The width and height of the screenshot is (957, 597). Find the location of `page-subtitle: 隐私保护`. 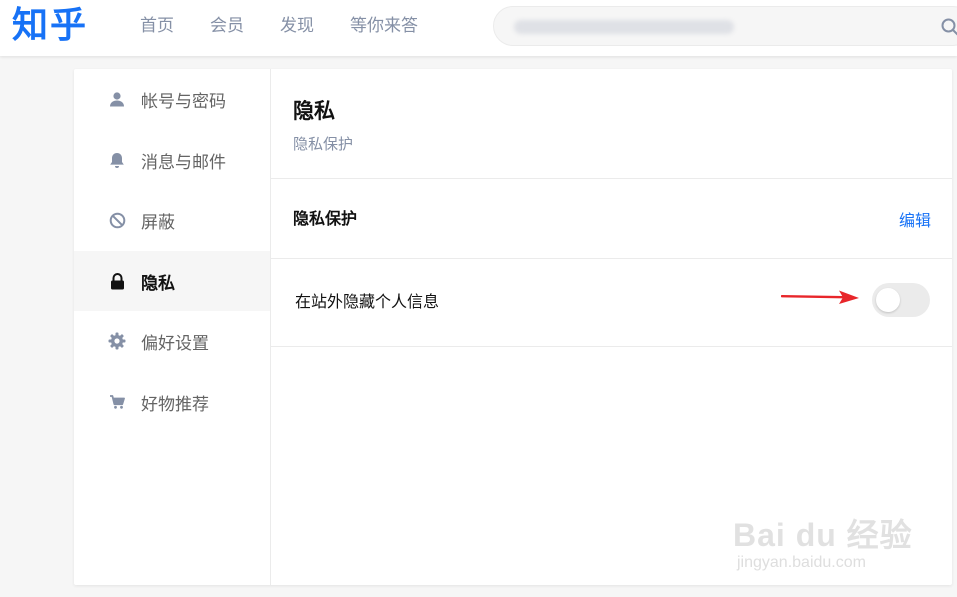

page-subtitle: 隐私保护 is located at coordinates (323, 144).